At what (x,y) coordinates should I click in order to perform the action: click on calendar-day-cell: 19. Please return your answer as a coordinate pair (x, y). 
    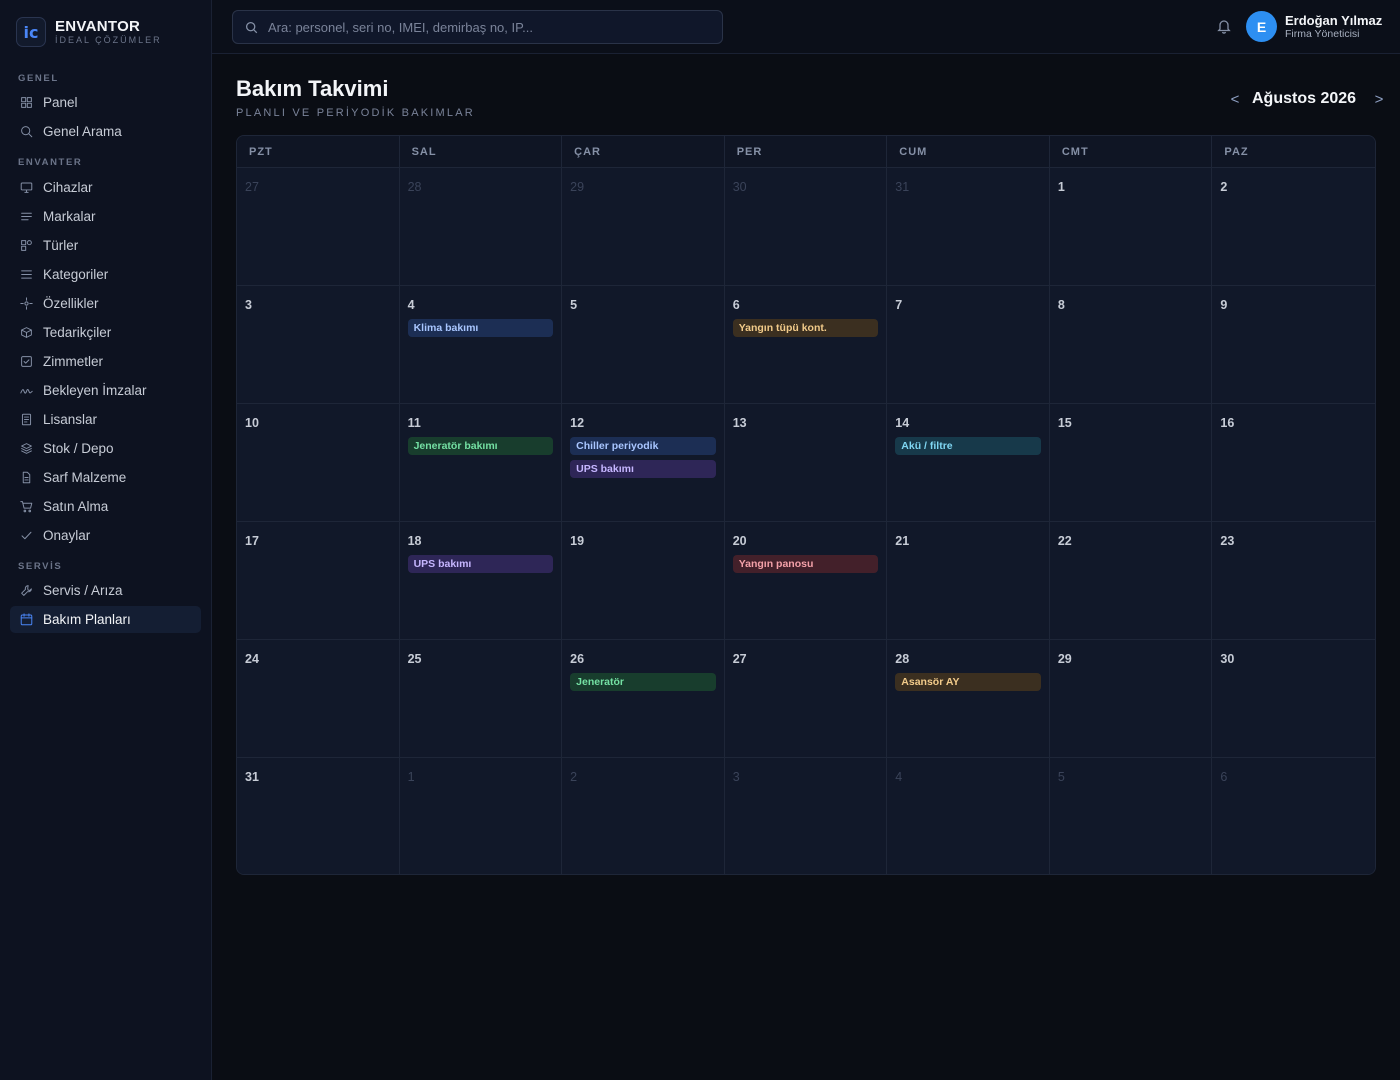
    Looking at the image, I should click on (643, 581).